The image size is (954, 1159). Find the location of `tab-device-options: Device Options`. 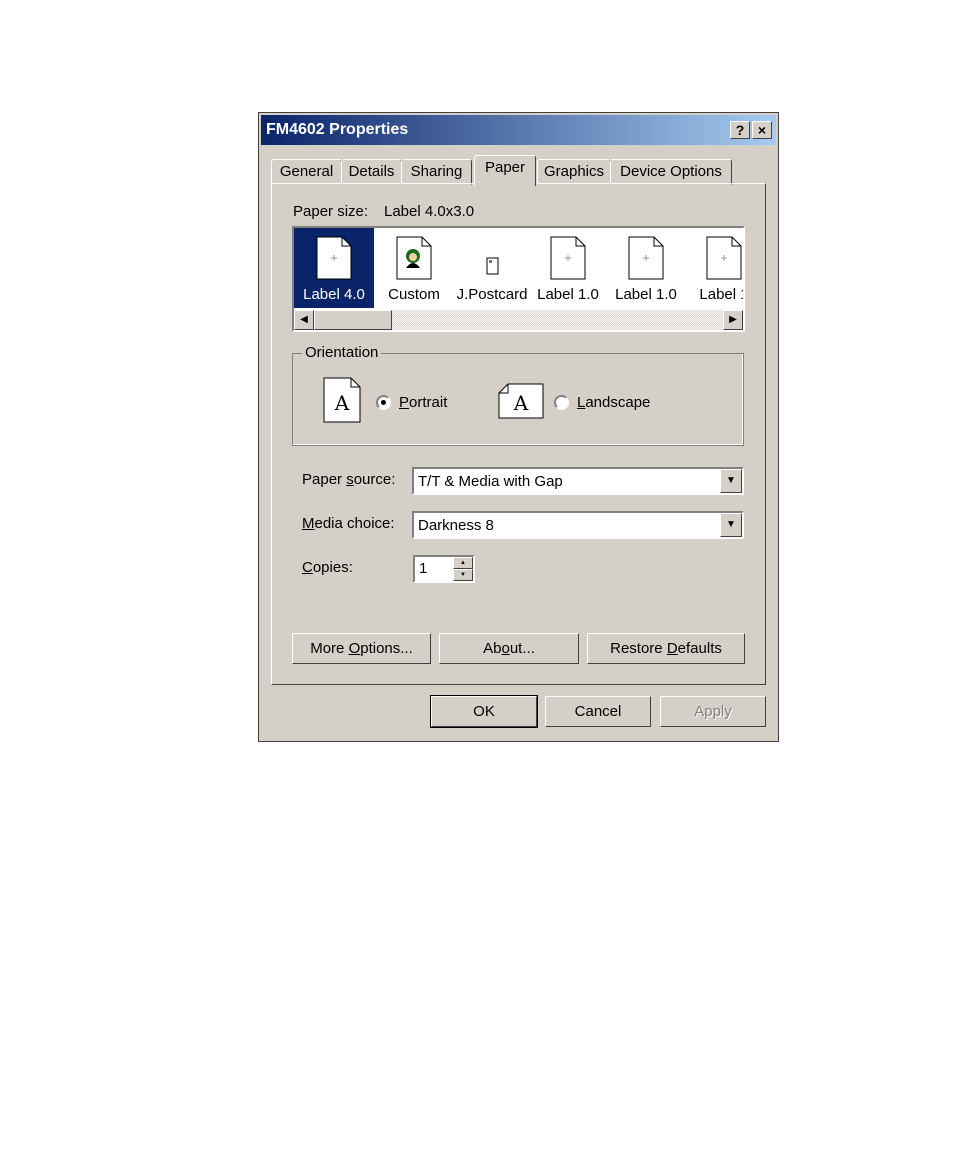

tab-device-options: Device Options is located at coordinates (671, 172).